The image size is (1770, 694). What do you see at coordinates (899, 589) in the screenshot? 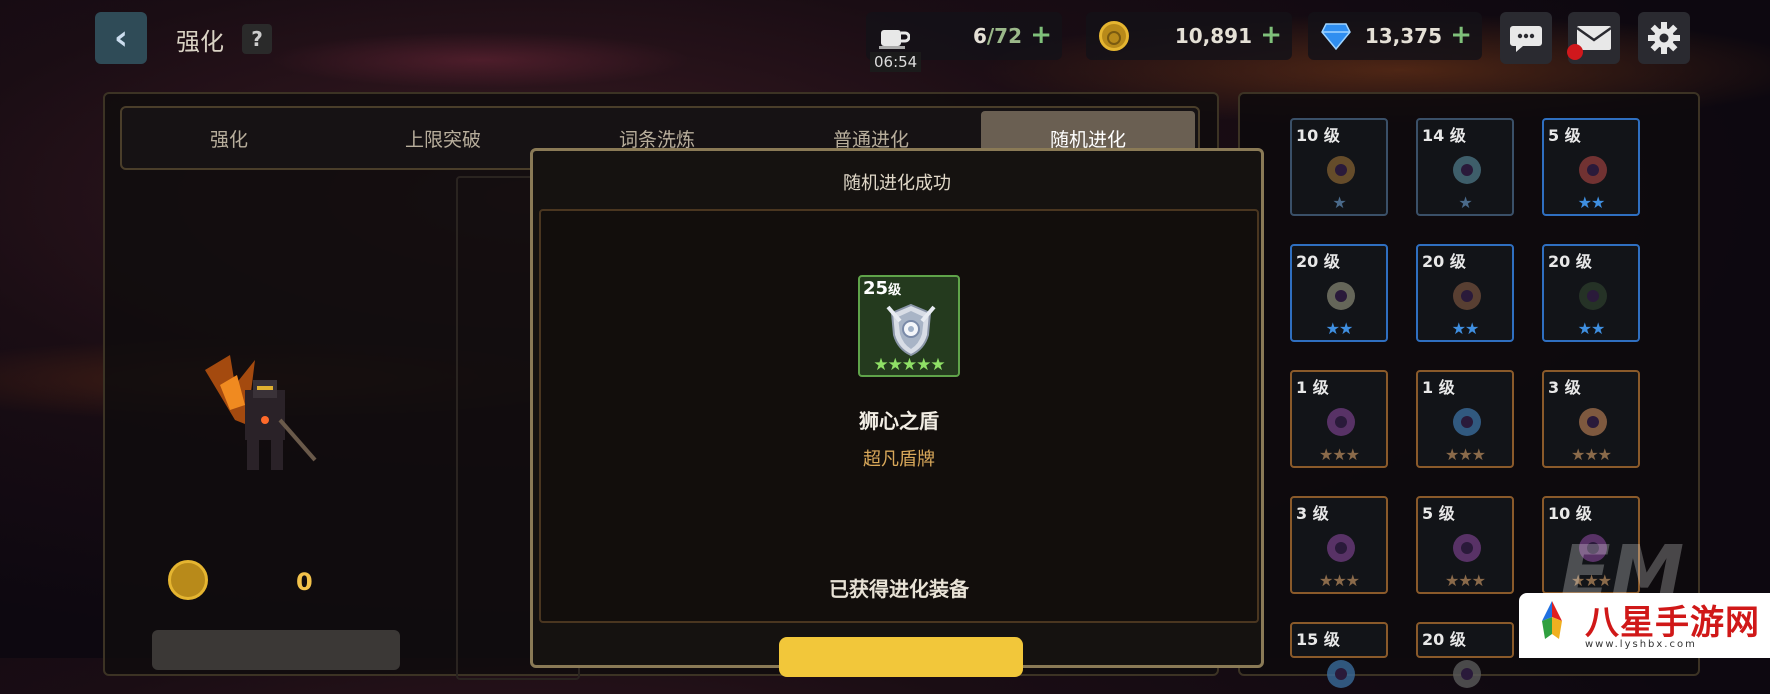
I see `obtained-message: 已获得进化装备` at bounding box center [899, 589].